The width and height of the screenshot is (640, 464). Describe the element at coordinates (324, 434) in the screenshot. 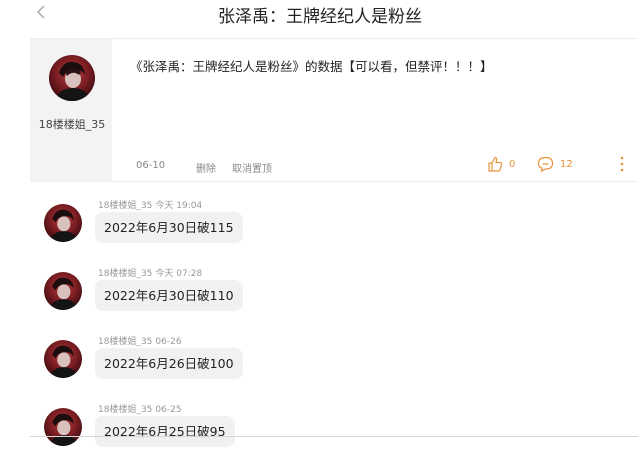

I see `comment-item: 18楼楼姐_35 06-25 2022年6月25日破95` at that location.